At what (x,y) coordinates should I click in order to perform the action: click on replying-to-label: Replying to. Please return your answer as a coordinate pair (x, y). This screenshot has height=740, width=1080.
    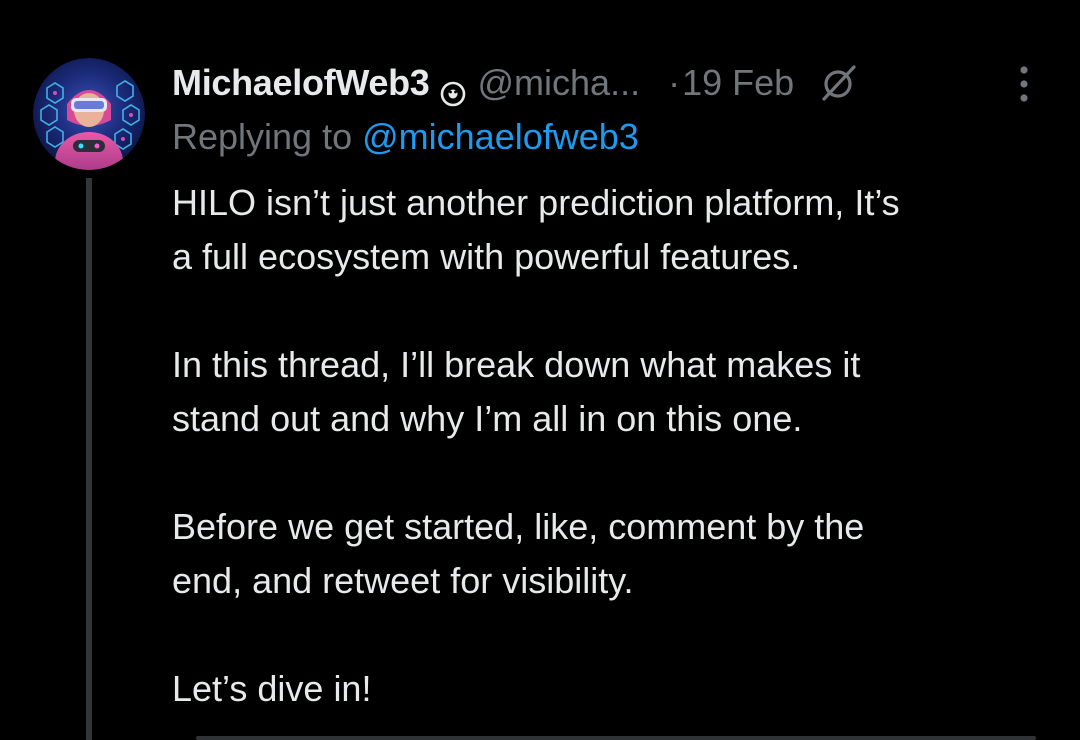
    Looking at the image, I should click on (262, 136).